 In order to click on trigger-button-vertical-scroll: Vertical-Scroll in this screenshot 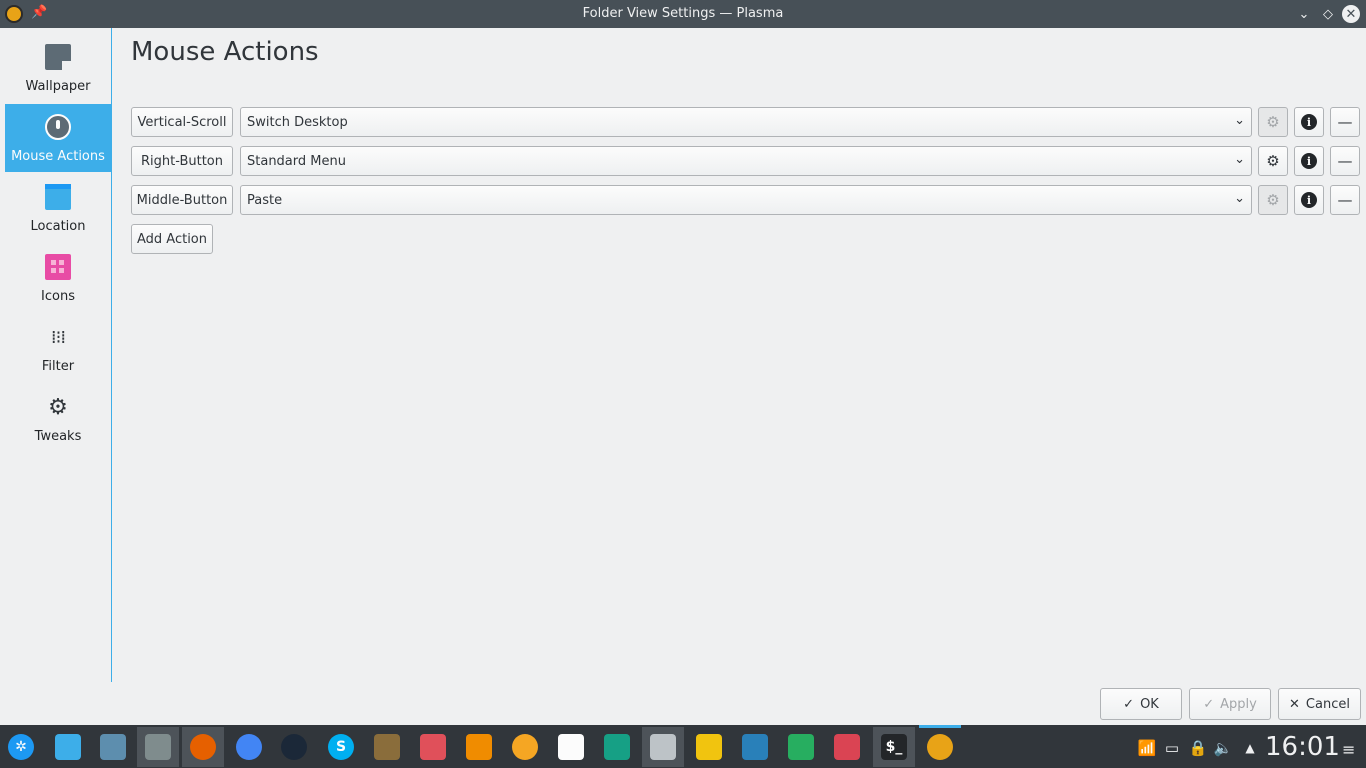, I will do `click(182, 122)`.